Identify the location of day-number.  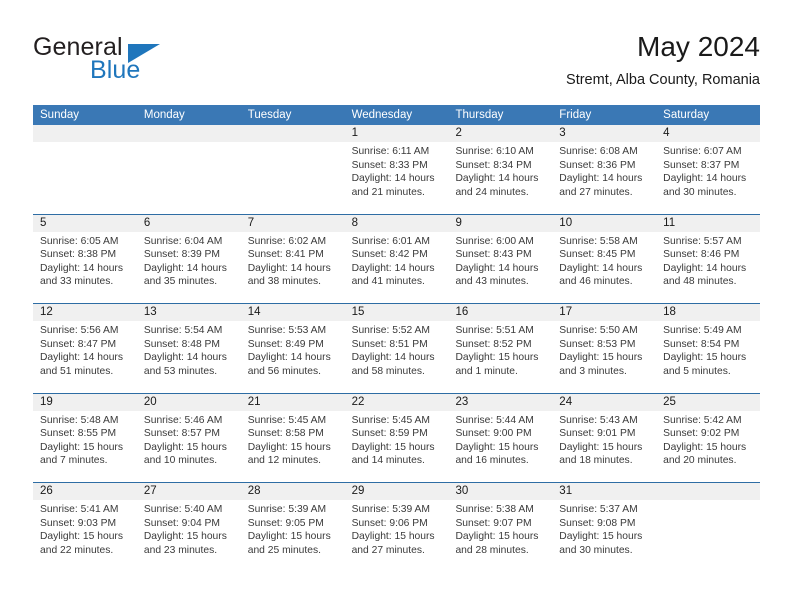
(708, 491).